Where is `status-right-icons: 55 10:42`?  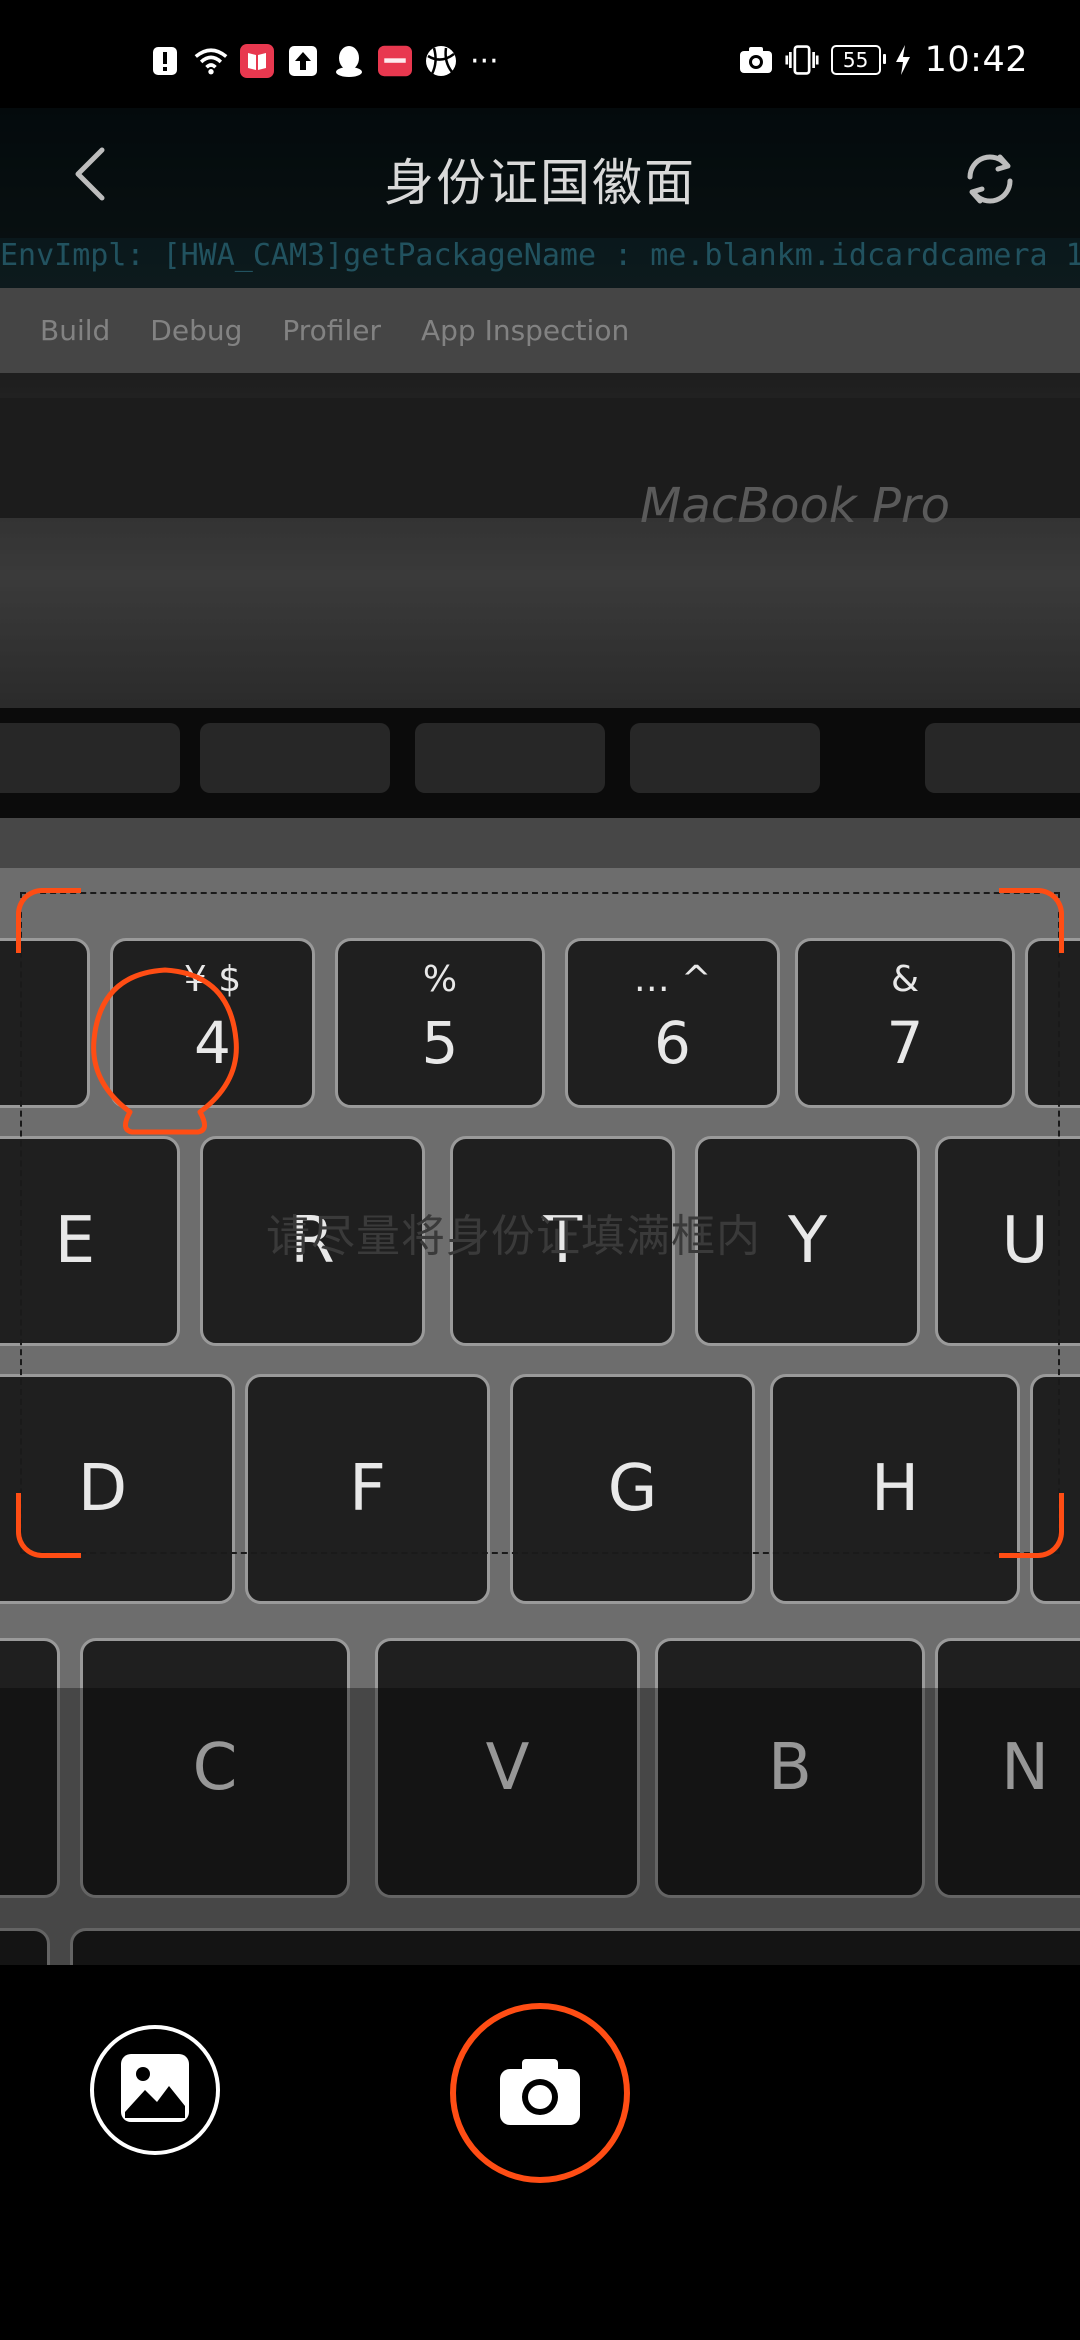
status-right-icons: 55 10:42 is located at coordinates (883, 60).